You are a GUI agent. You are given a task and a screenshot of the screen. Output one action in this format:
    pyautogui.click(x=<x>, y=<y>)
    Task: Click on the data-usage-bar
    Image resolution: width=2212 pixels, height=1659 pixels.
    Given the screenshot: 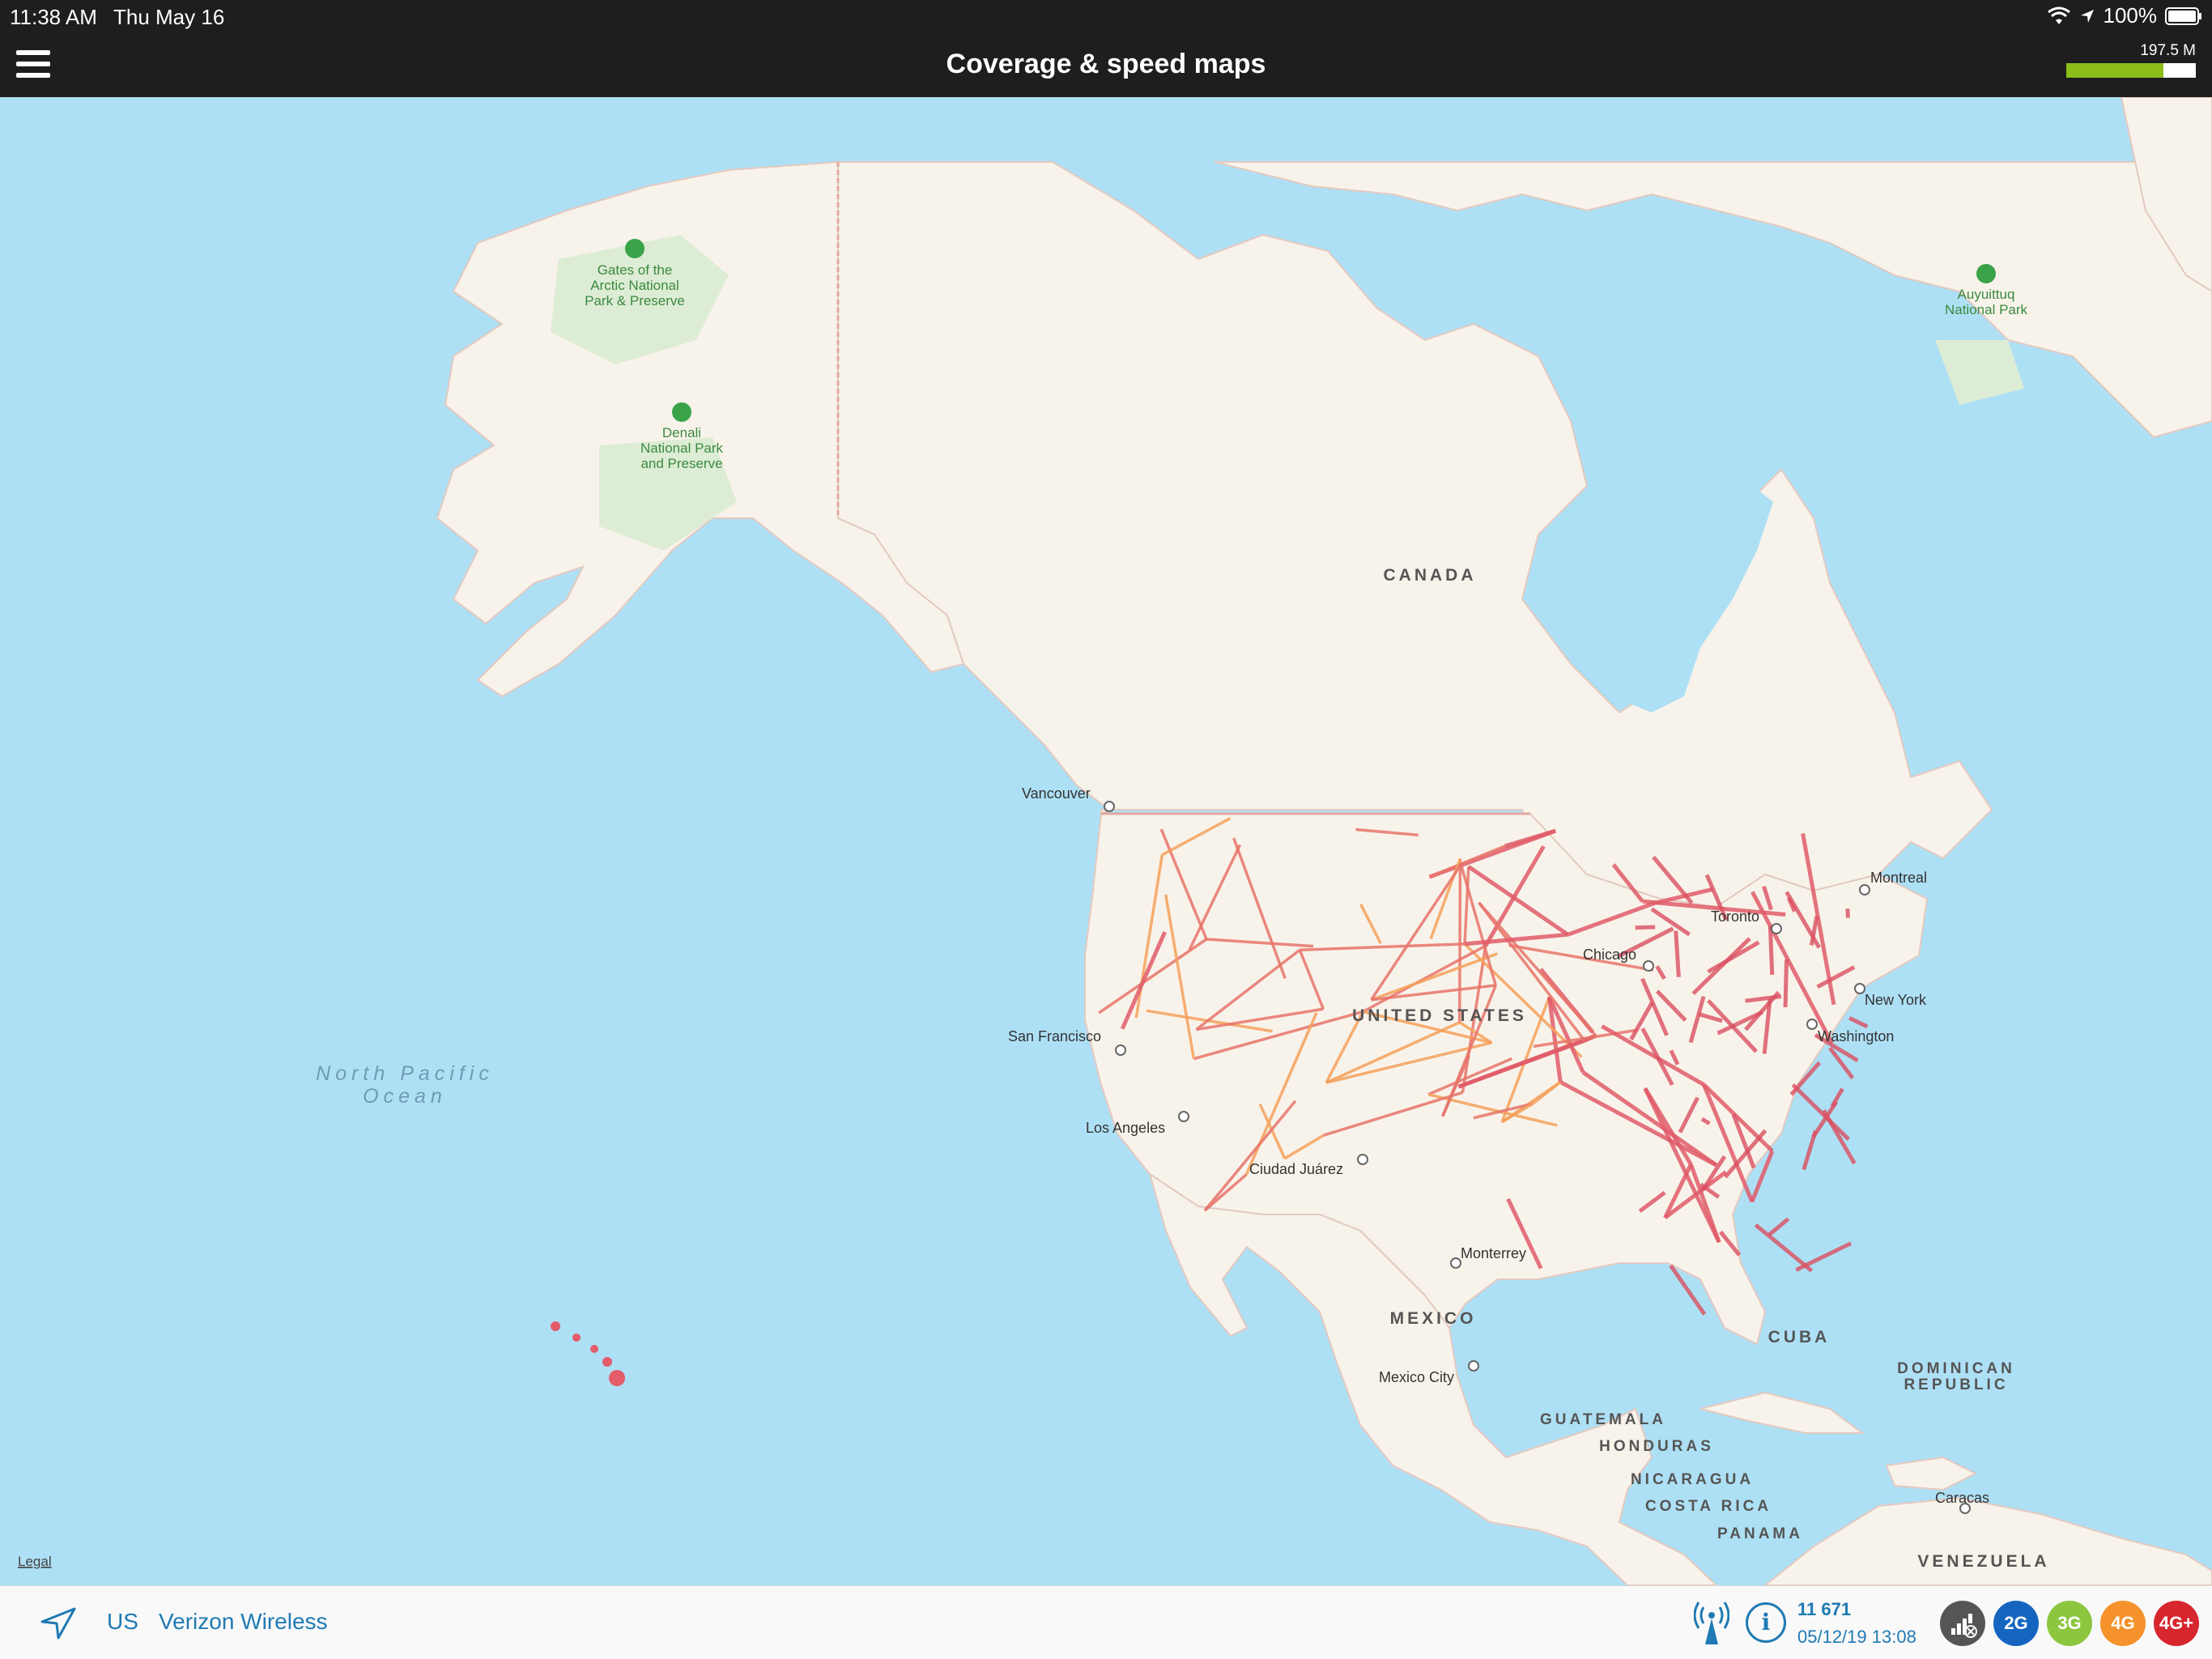 What is the action you would take?
    pyautogui.click(x=2131, y=71)
    